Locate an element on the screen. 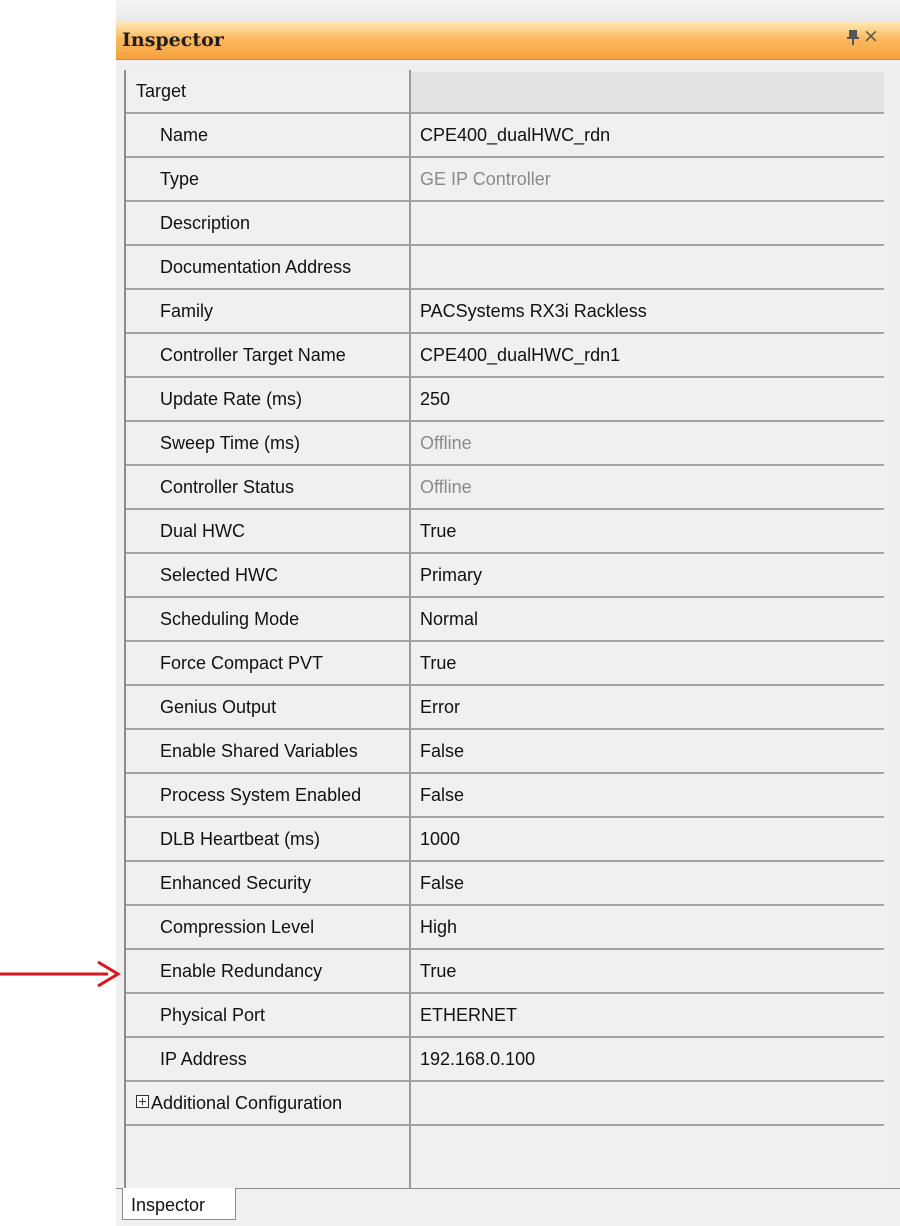 The height and width of the screenshot is (1226, 900). property-row-ip-address: IP Address 192.168.0.100 is located at coordinates (505, 1060).